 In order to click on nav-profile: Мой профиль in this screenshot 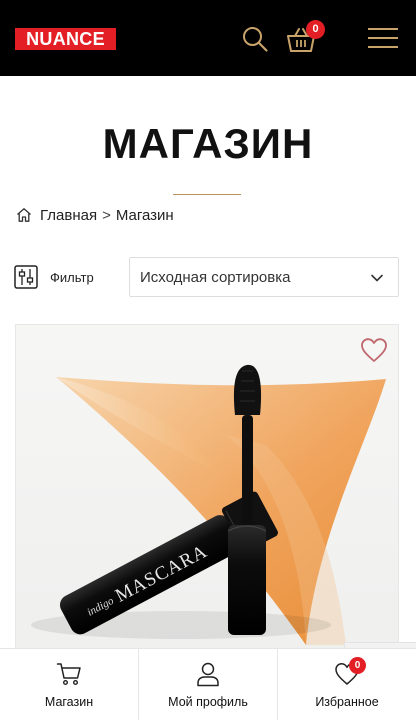, I will do `click(207, 684)`.